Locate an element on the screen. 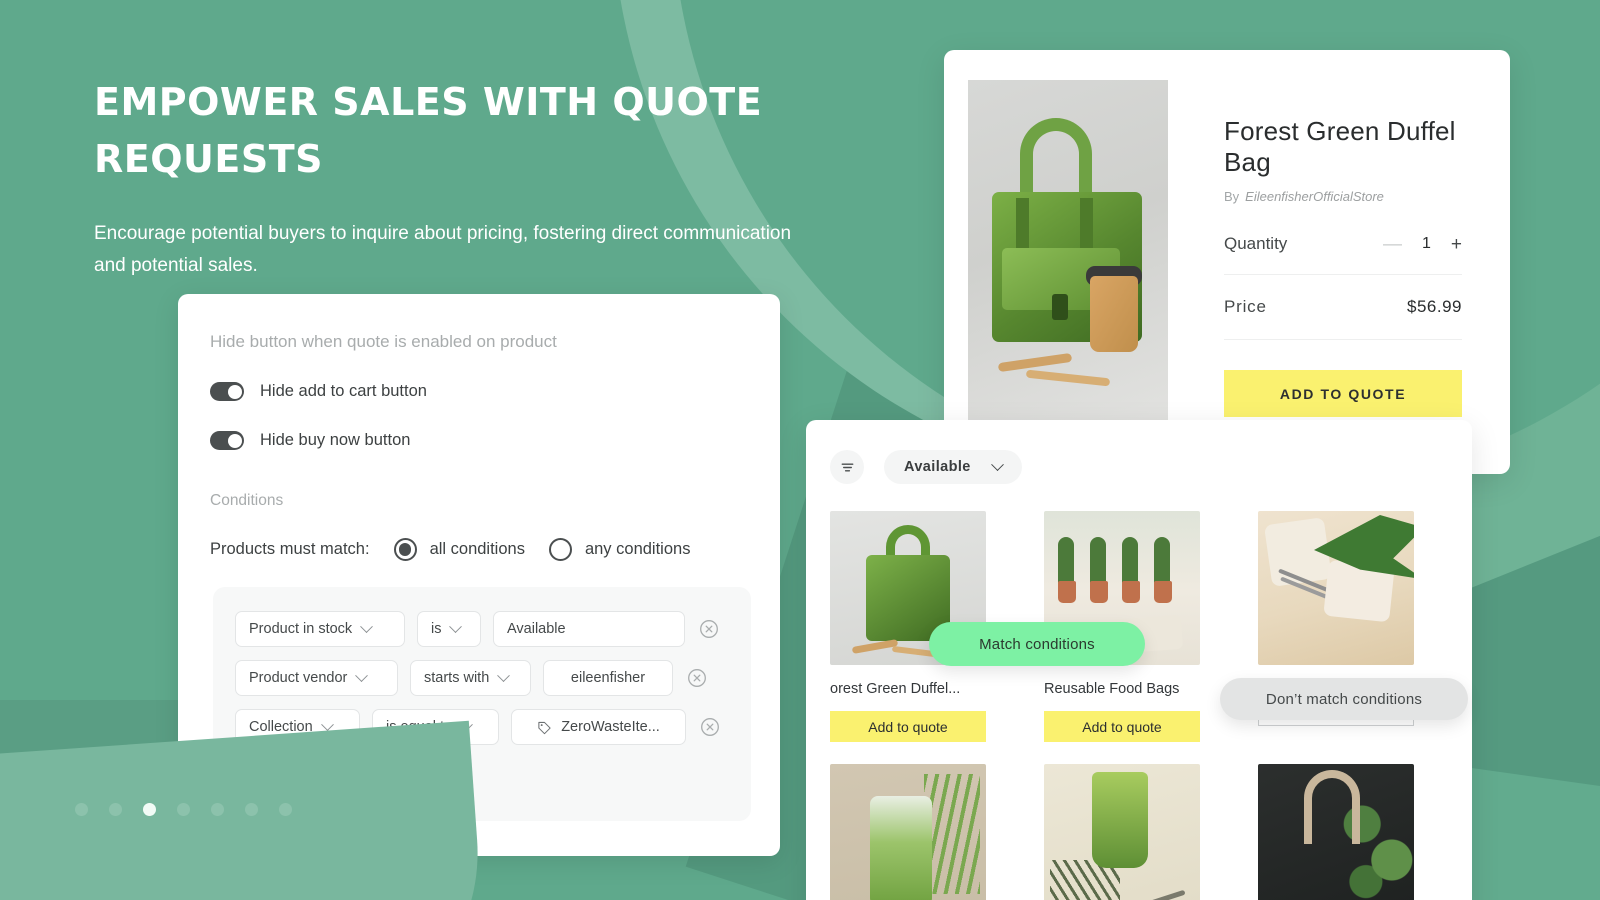 The height and width of the screenshot is (900, 1600). condition-value-input: Available is located at coordinates (589, 629).